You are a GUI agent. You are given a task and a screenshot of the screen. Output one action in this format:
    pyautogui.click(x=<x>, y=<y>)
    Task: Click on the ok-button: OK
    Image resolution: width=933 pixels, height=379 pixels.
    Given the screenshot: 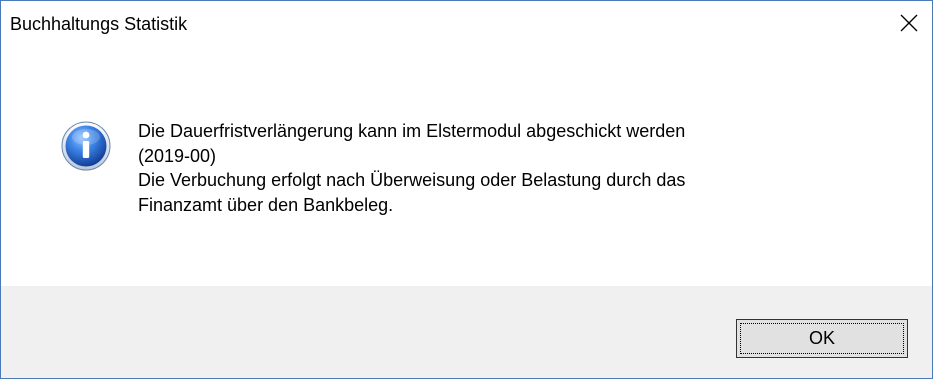 What is the action you would take?
    pyautogui.click(x=822, y=338)
    